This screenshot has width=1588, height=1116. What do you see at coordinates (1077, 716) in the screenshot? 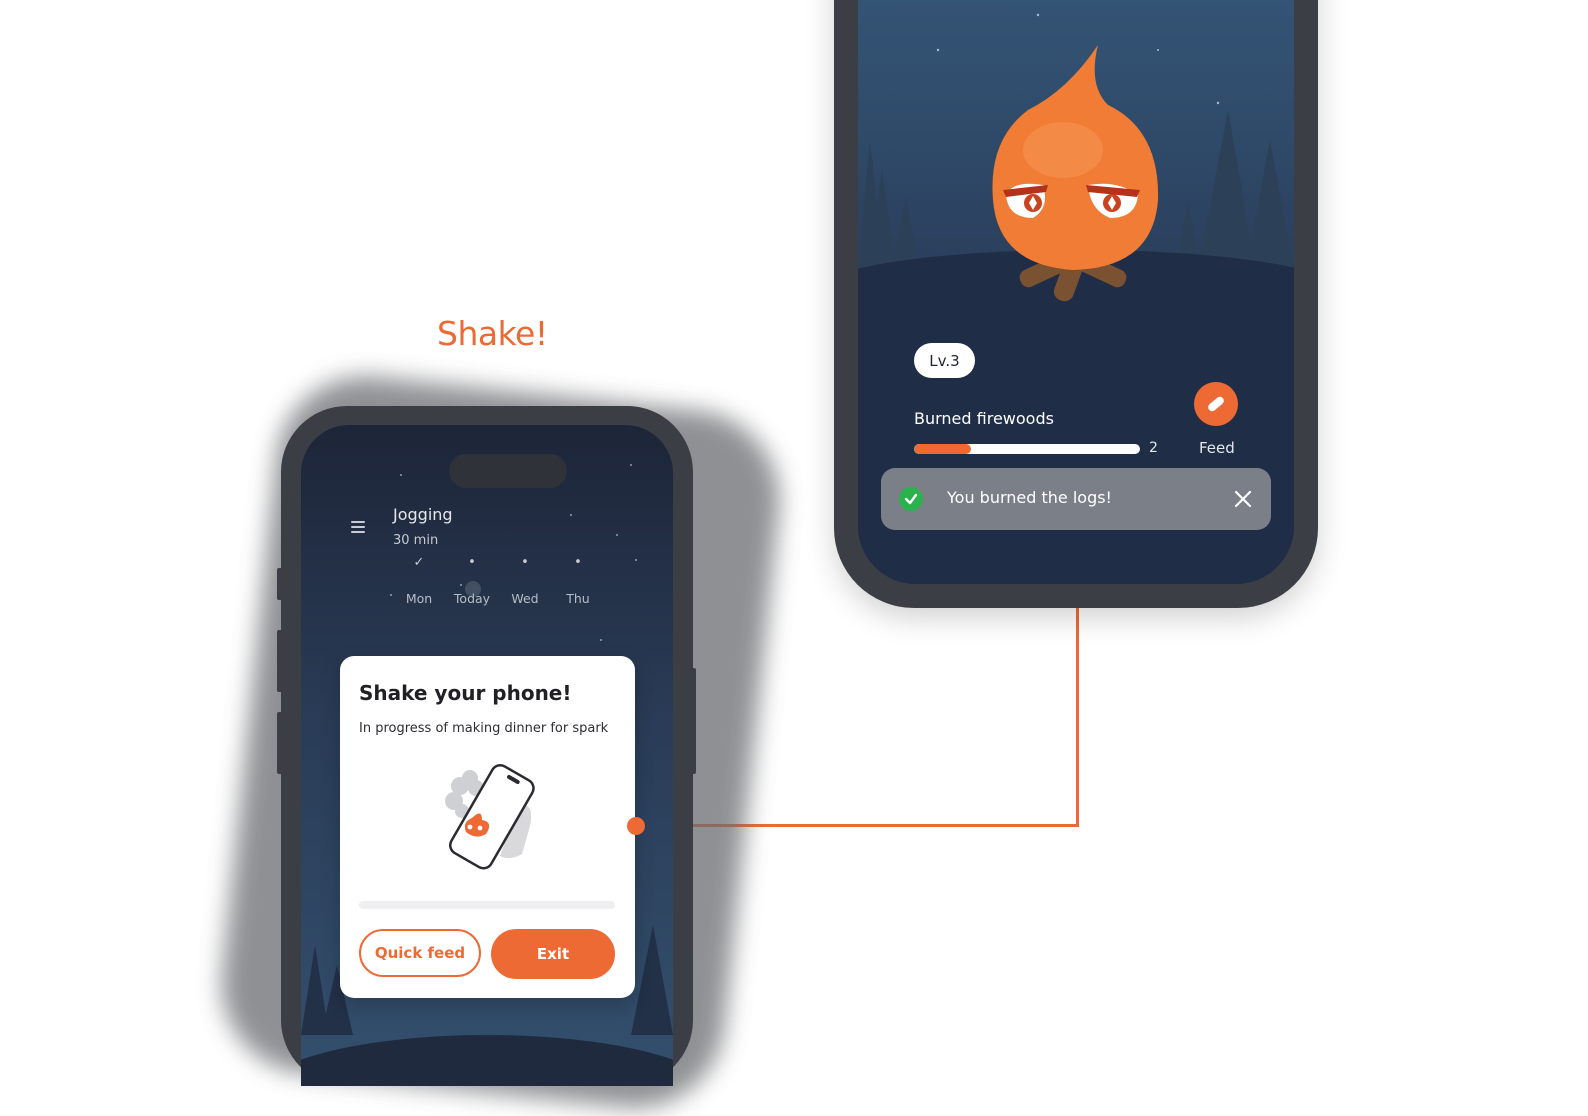
I see `connector-line-vertical` at bounding box center [1077, 716].